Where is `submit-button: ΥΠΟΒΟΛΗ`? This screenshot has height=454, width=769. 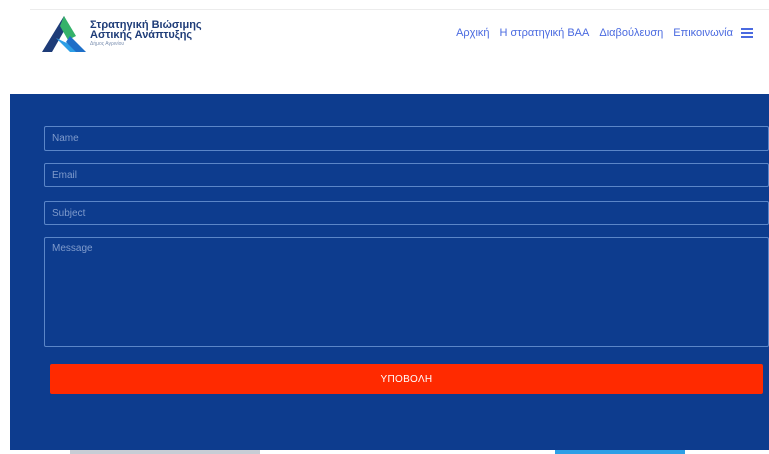 submit-button: ΥΠΟΒΟΛΗ is located at coordinates (406, 379).